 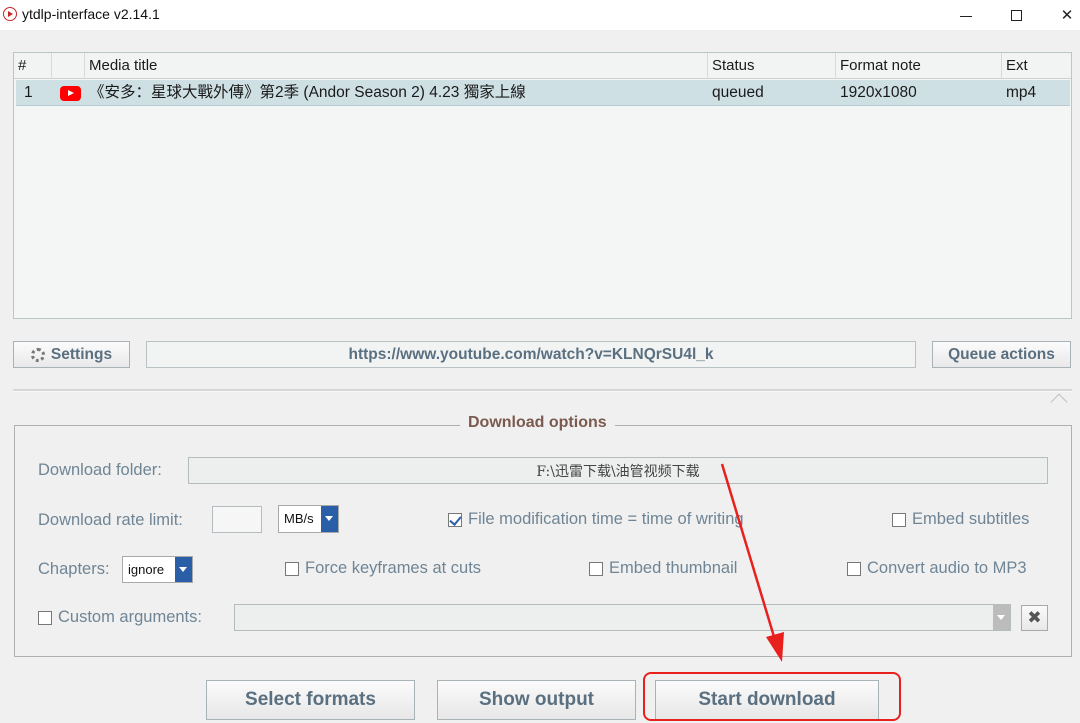 I want to click on annotation-arrow, so click(x=752, y=562).